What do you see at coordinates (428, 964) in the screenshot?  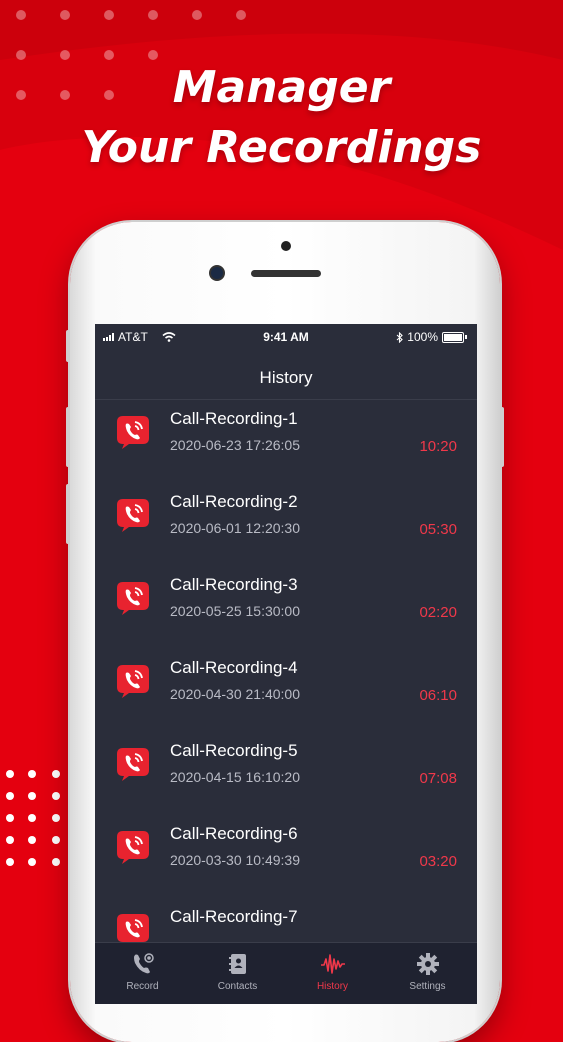 I see `gear-icon` at bounding box center [428, 964].